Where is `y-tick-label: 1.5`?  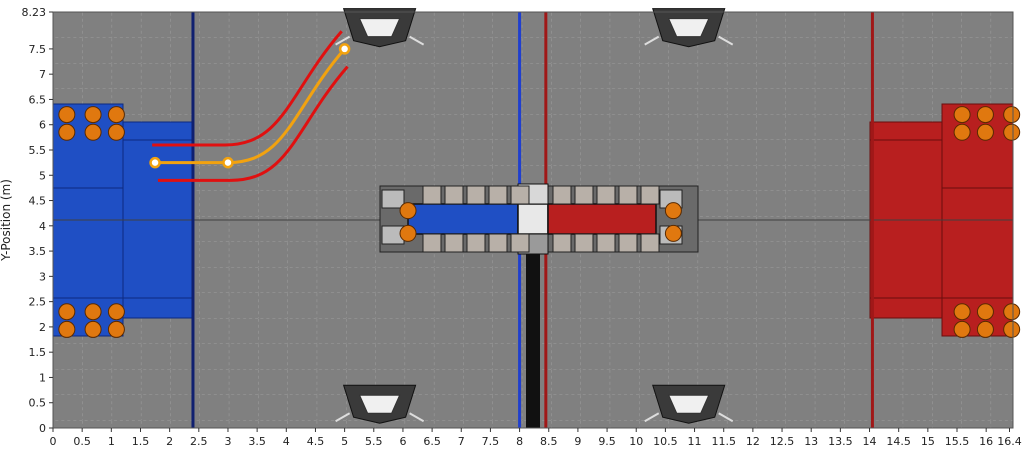 y-tick-label: 1.5 is located at coordinates (38, 352).